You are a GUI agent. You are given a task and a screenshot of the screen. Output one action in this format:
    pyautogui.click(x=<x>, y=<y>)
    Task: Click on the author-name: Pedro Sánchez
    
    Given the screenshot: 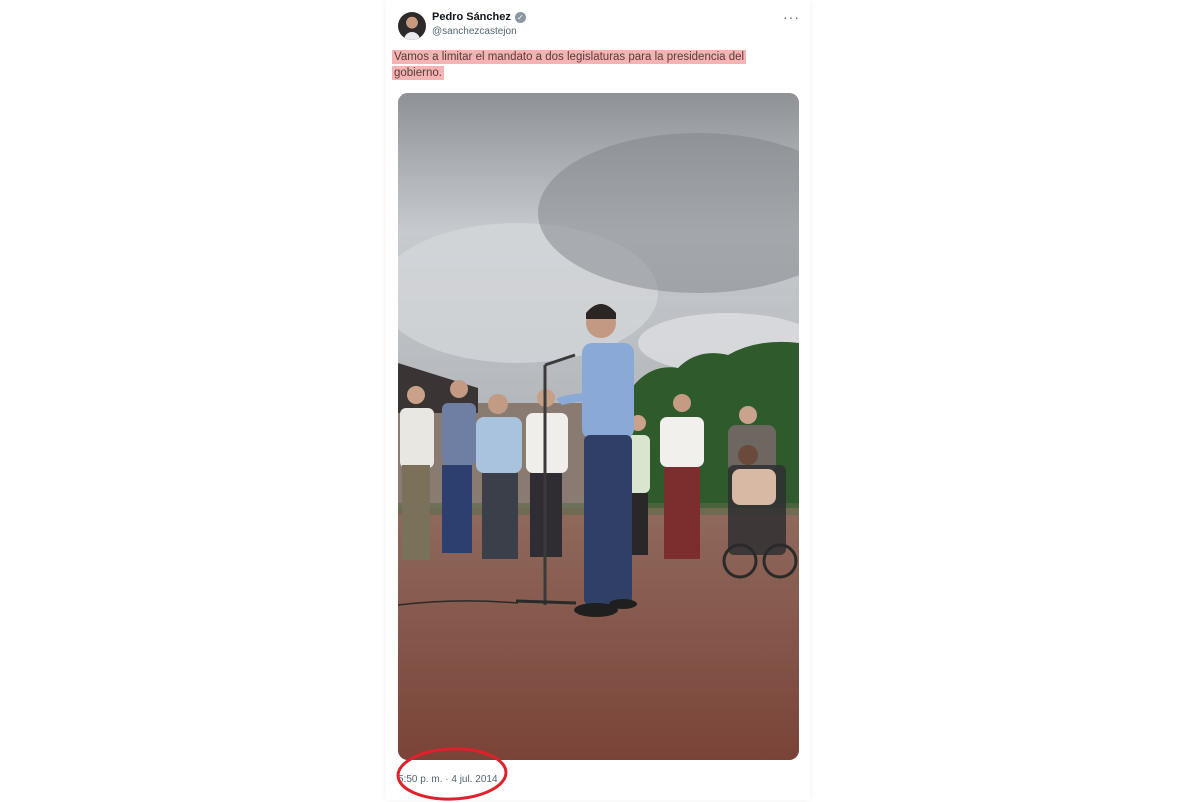 What is the action you would take?
    pyautogui.click(x=471, y=17)
    